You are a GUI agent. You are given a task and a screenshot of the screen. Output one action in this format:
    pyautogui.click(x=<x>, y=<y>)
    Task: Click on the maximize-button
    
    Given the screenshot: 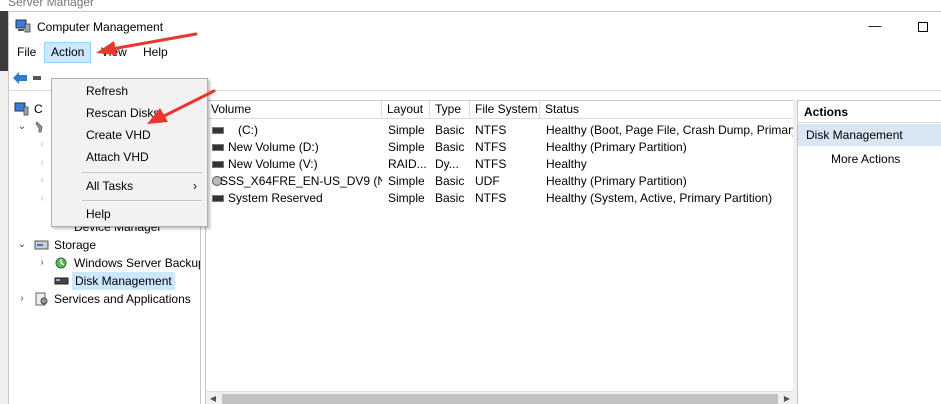 What is the action you would take?
    pyautogui.click(x=923, y=26)
    